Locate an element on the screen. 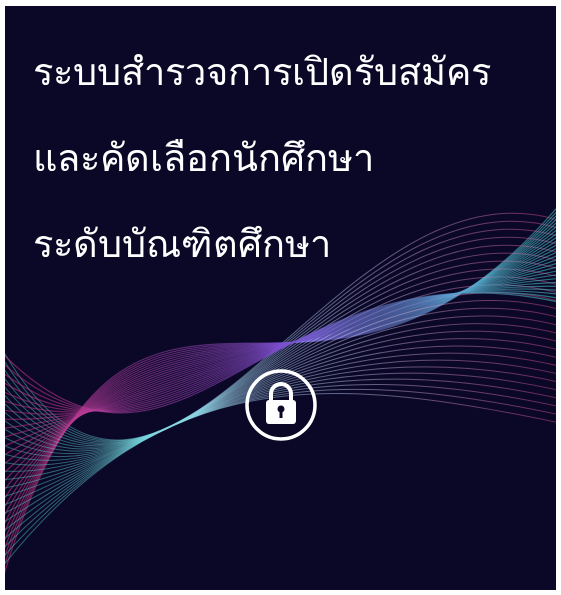 The height and width of the screenshot is (595, 561). lock-icon is located at coordinates (281, 405).